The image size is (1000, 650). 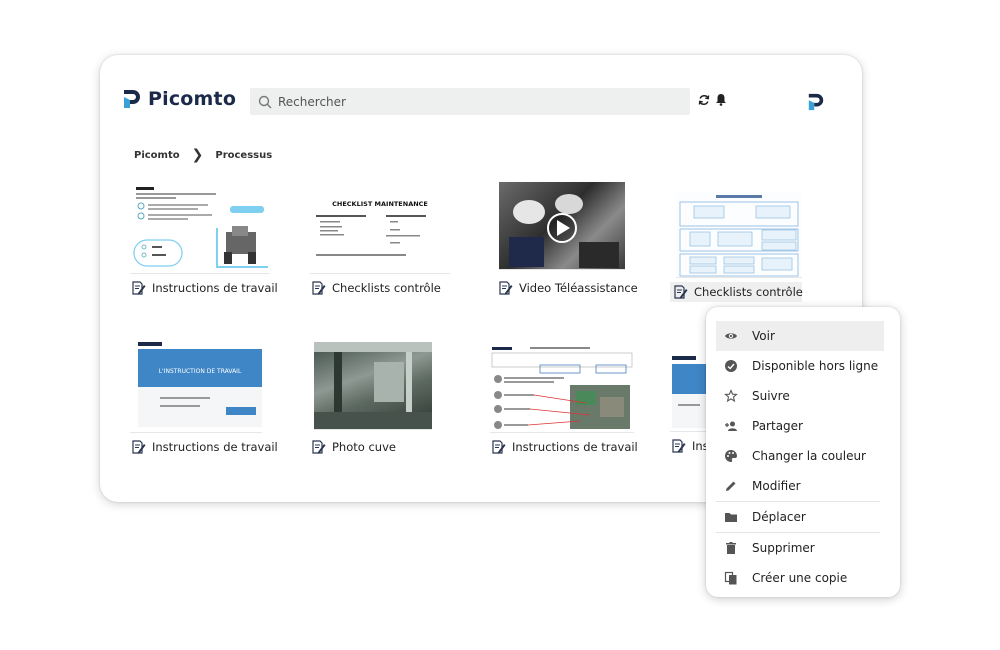 What do you see at coordinates (157, 155) in the screenshot?
I see `breadcrumb-item-picomto: Picomto` at bounding box center [157, 155].